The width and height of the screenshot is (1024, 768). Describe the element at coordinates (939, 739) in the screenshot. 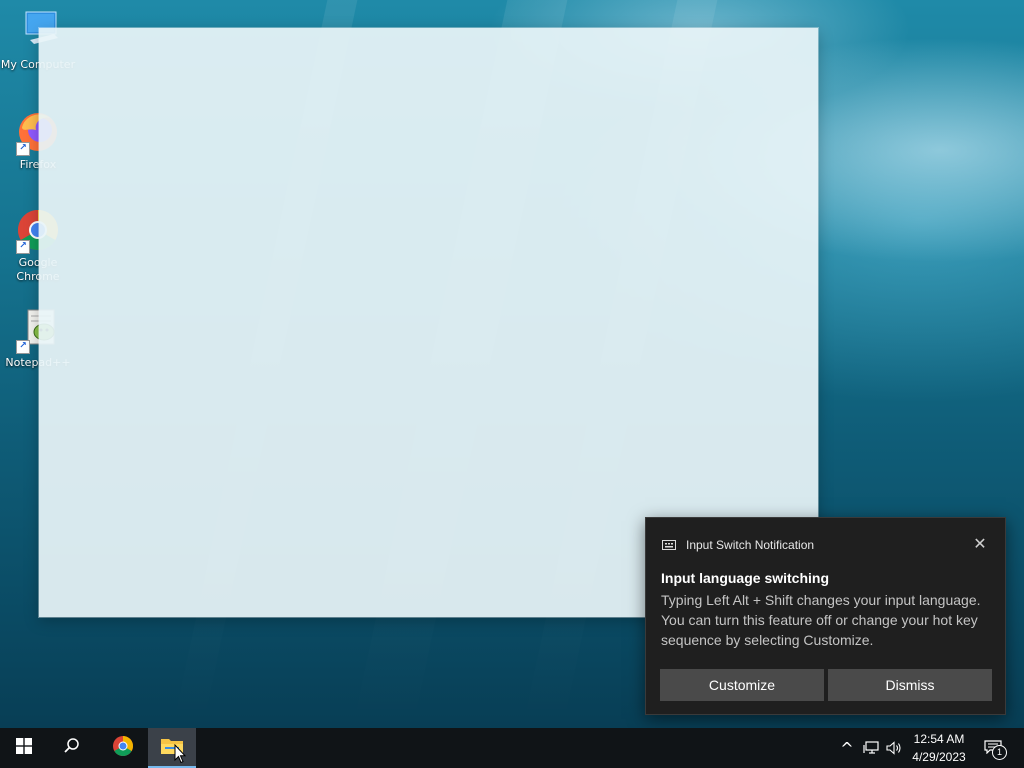

I see `clock-time: 12:54 AM` at that location.